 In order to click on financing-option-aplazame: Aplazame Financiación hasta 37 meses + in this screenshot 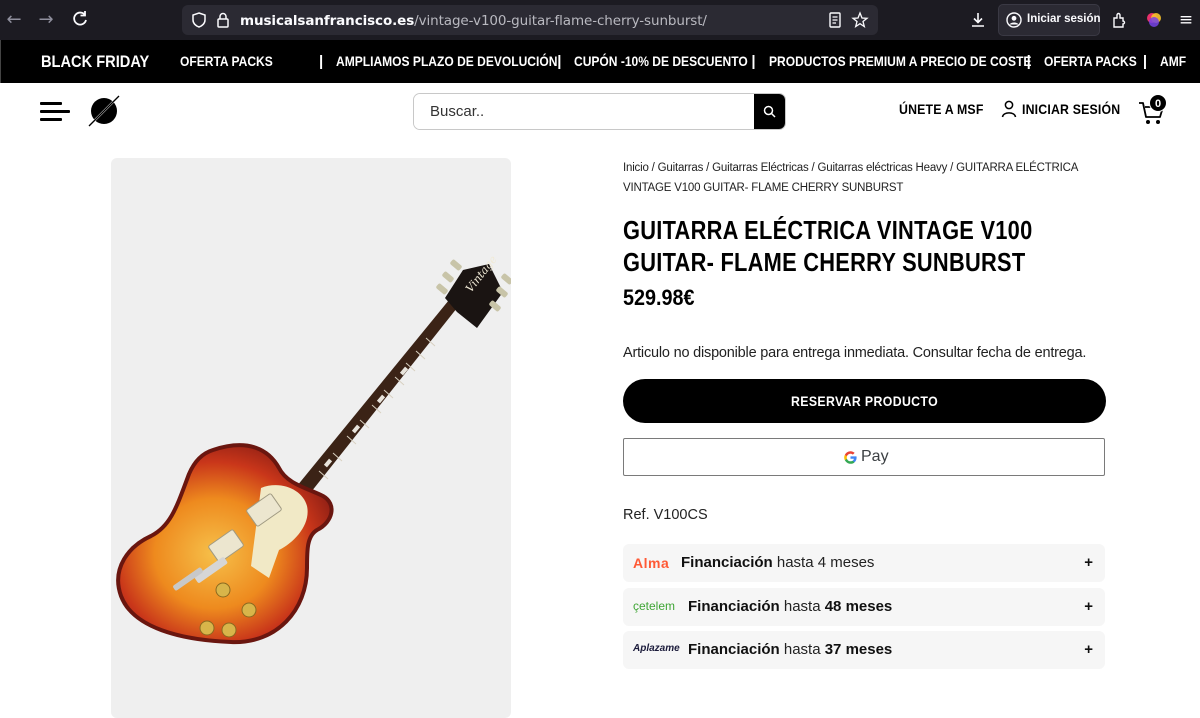, I will do `click(864, 650)`.